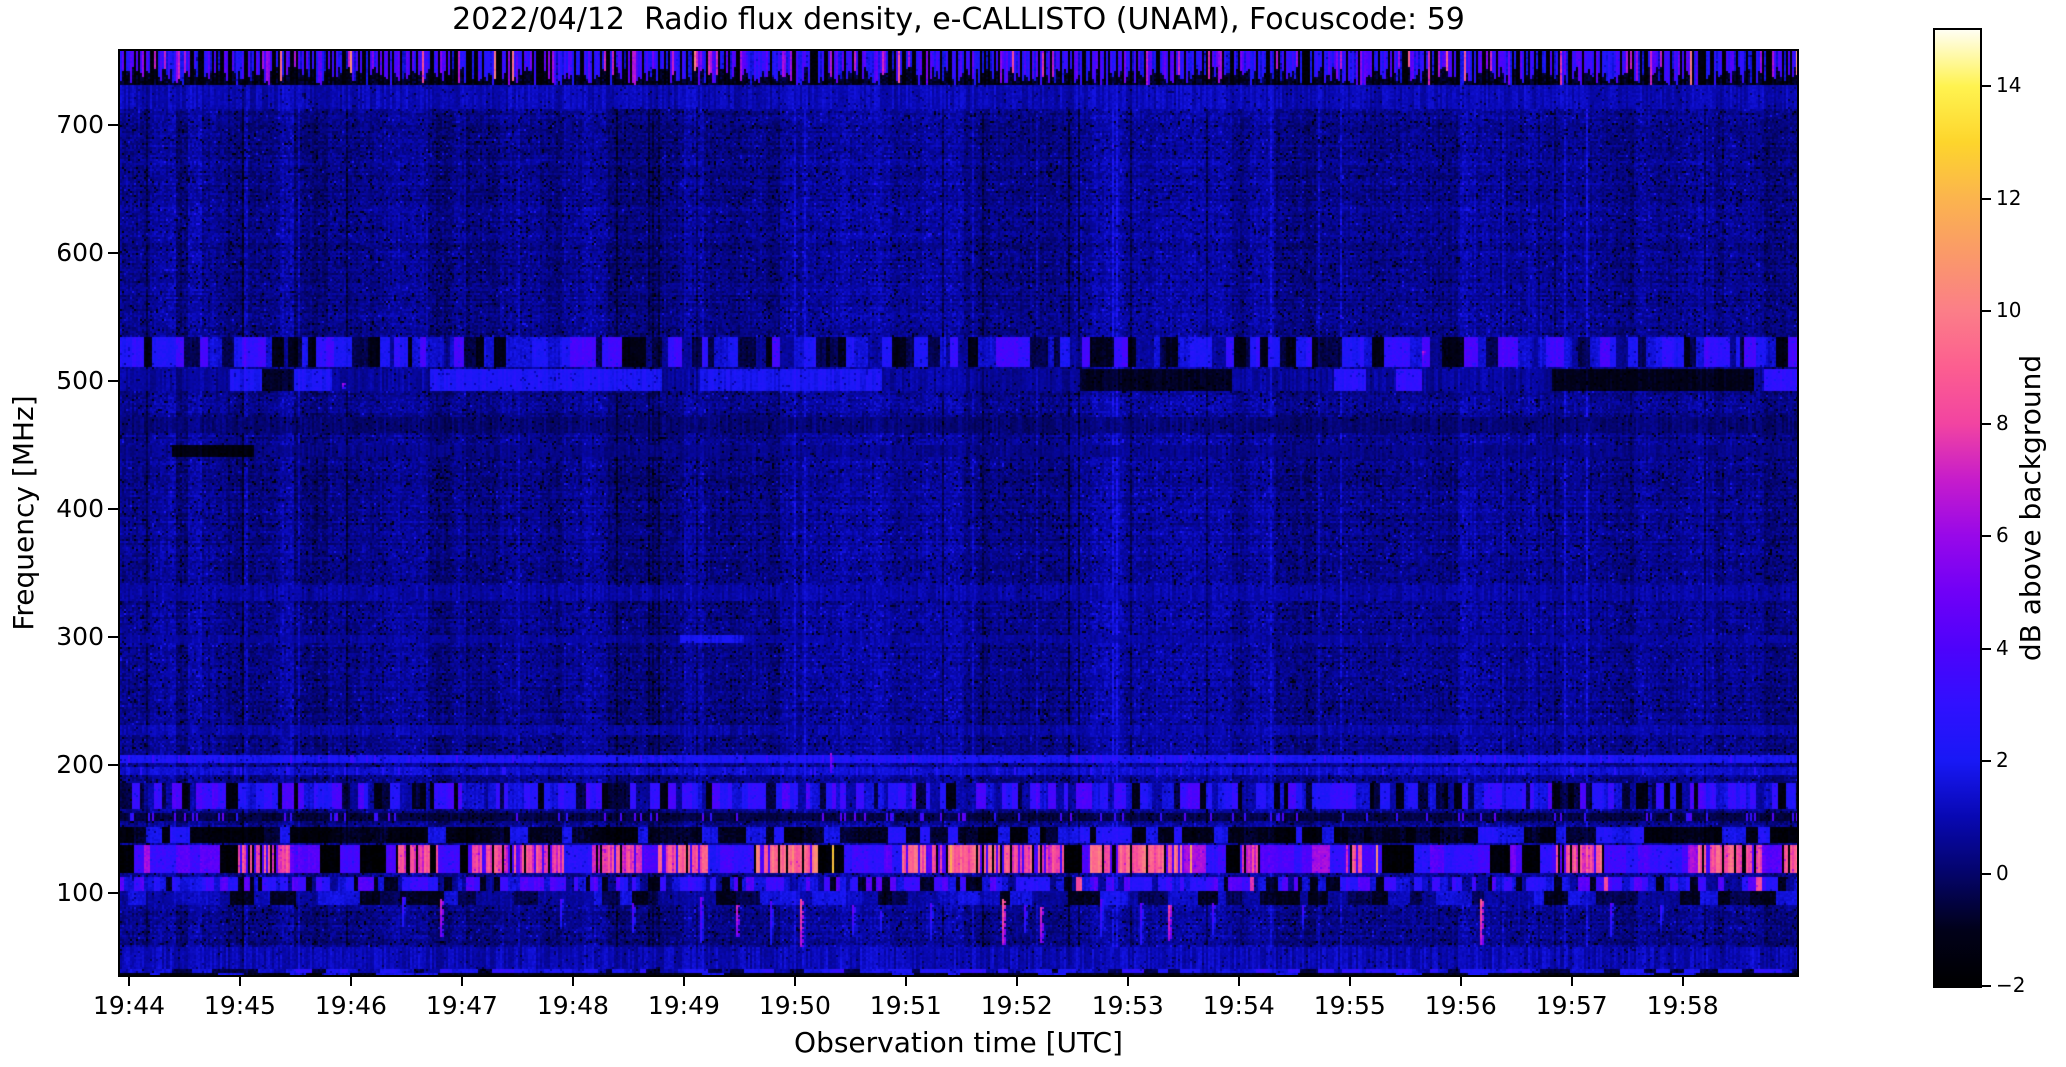  Describe the element at coordinates (80, 125) in the screenshot. I see `y-tick-label: 700` at that location.